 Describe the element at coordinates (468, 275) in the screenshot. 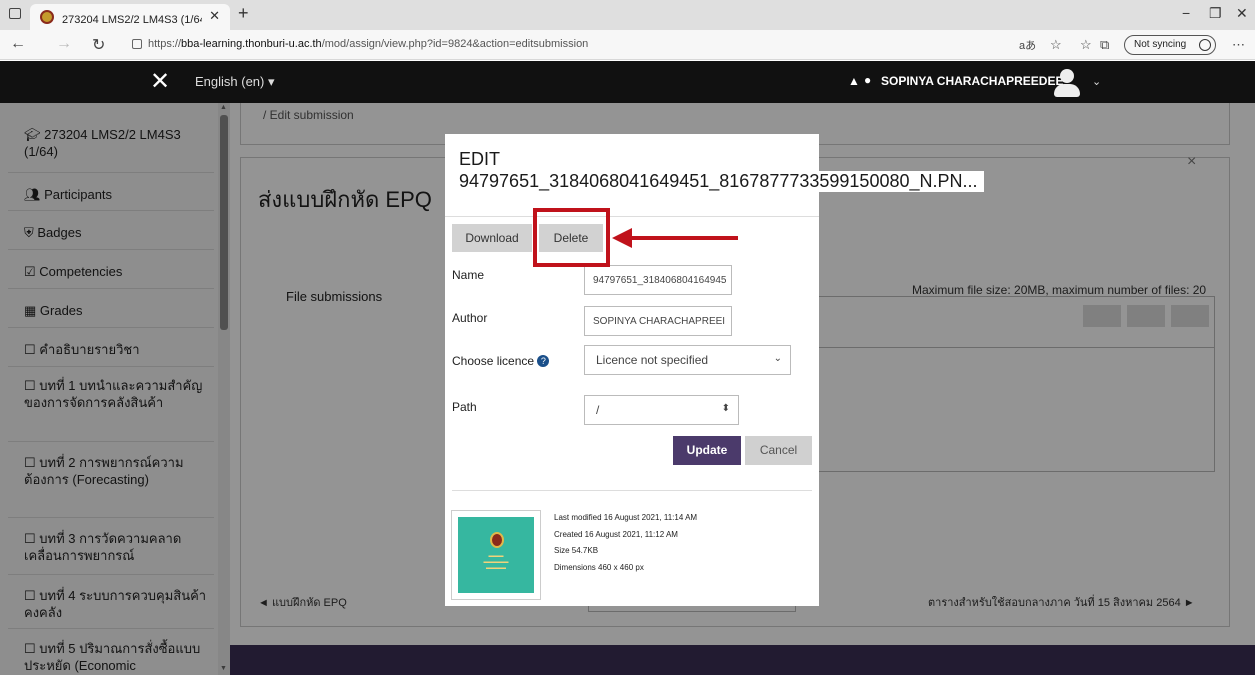

I see `name-label: Name` at that location.